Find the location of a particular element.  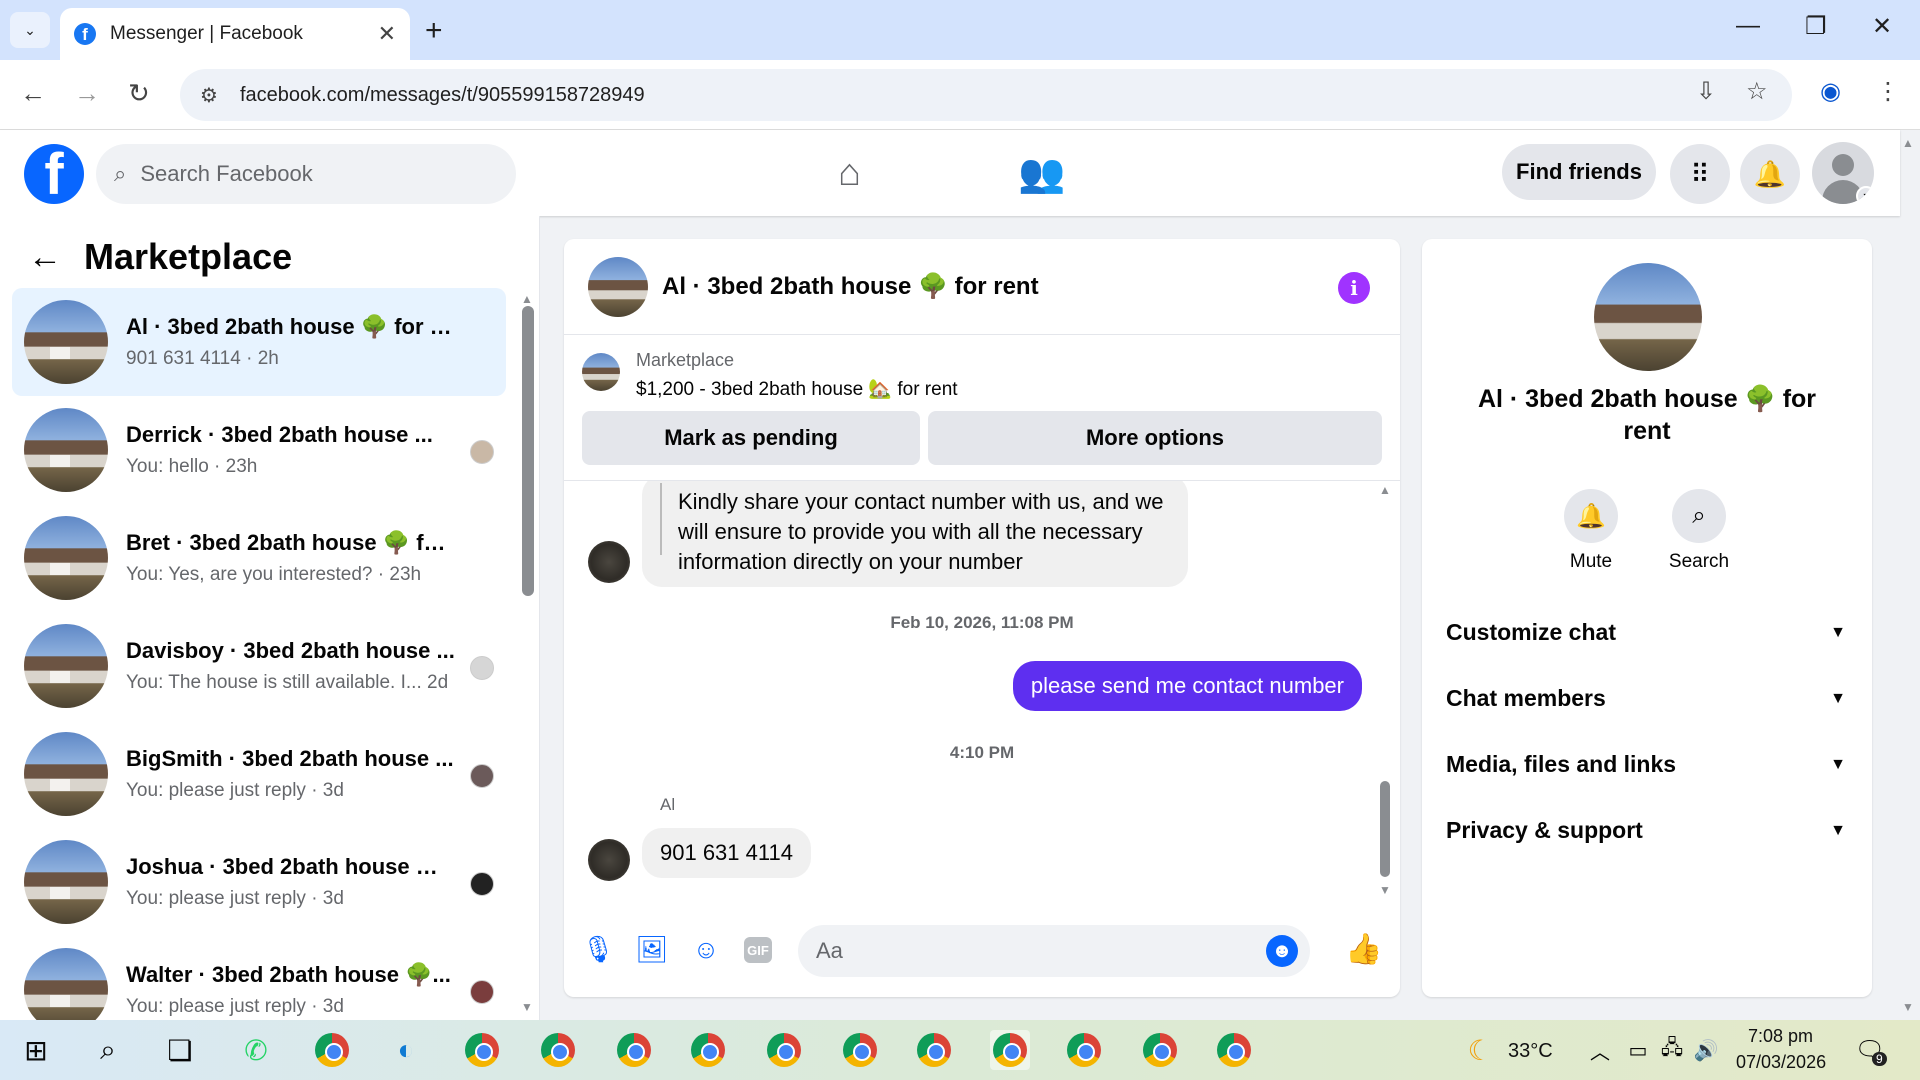

sidebar-scrollbar is located at coordinates (528, 451).